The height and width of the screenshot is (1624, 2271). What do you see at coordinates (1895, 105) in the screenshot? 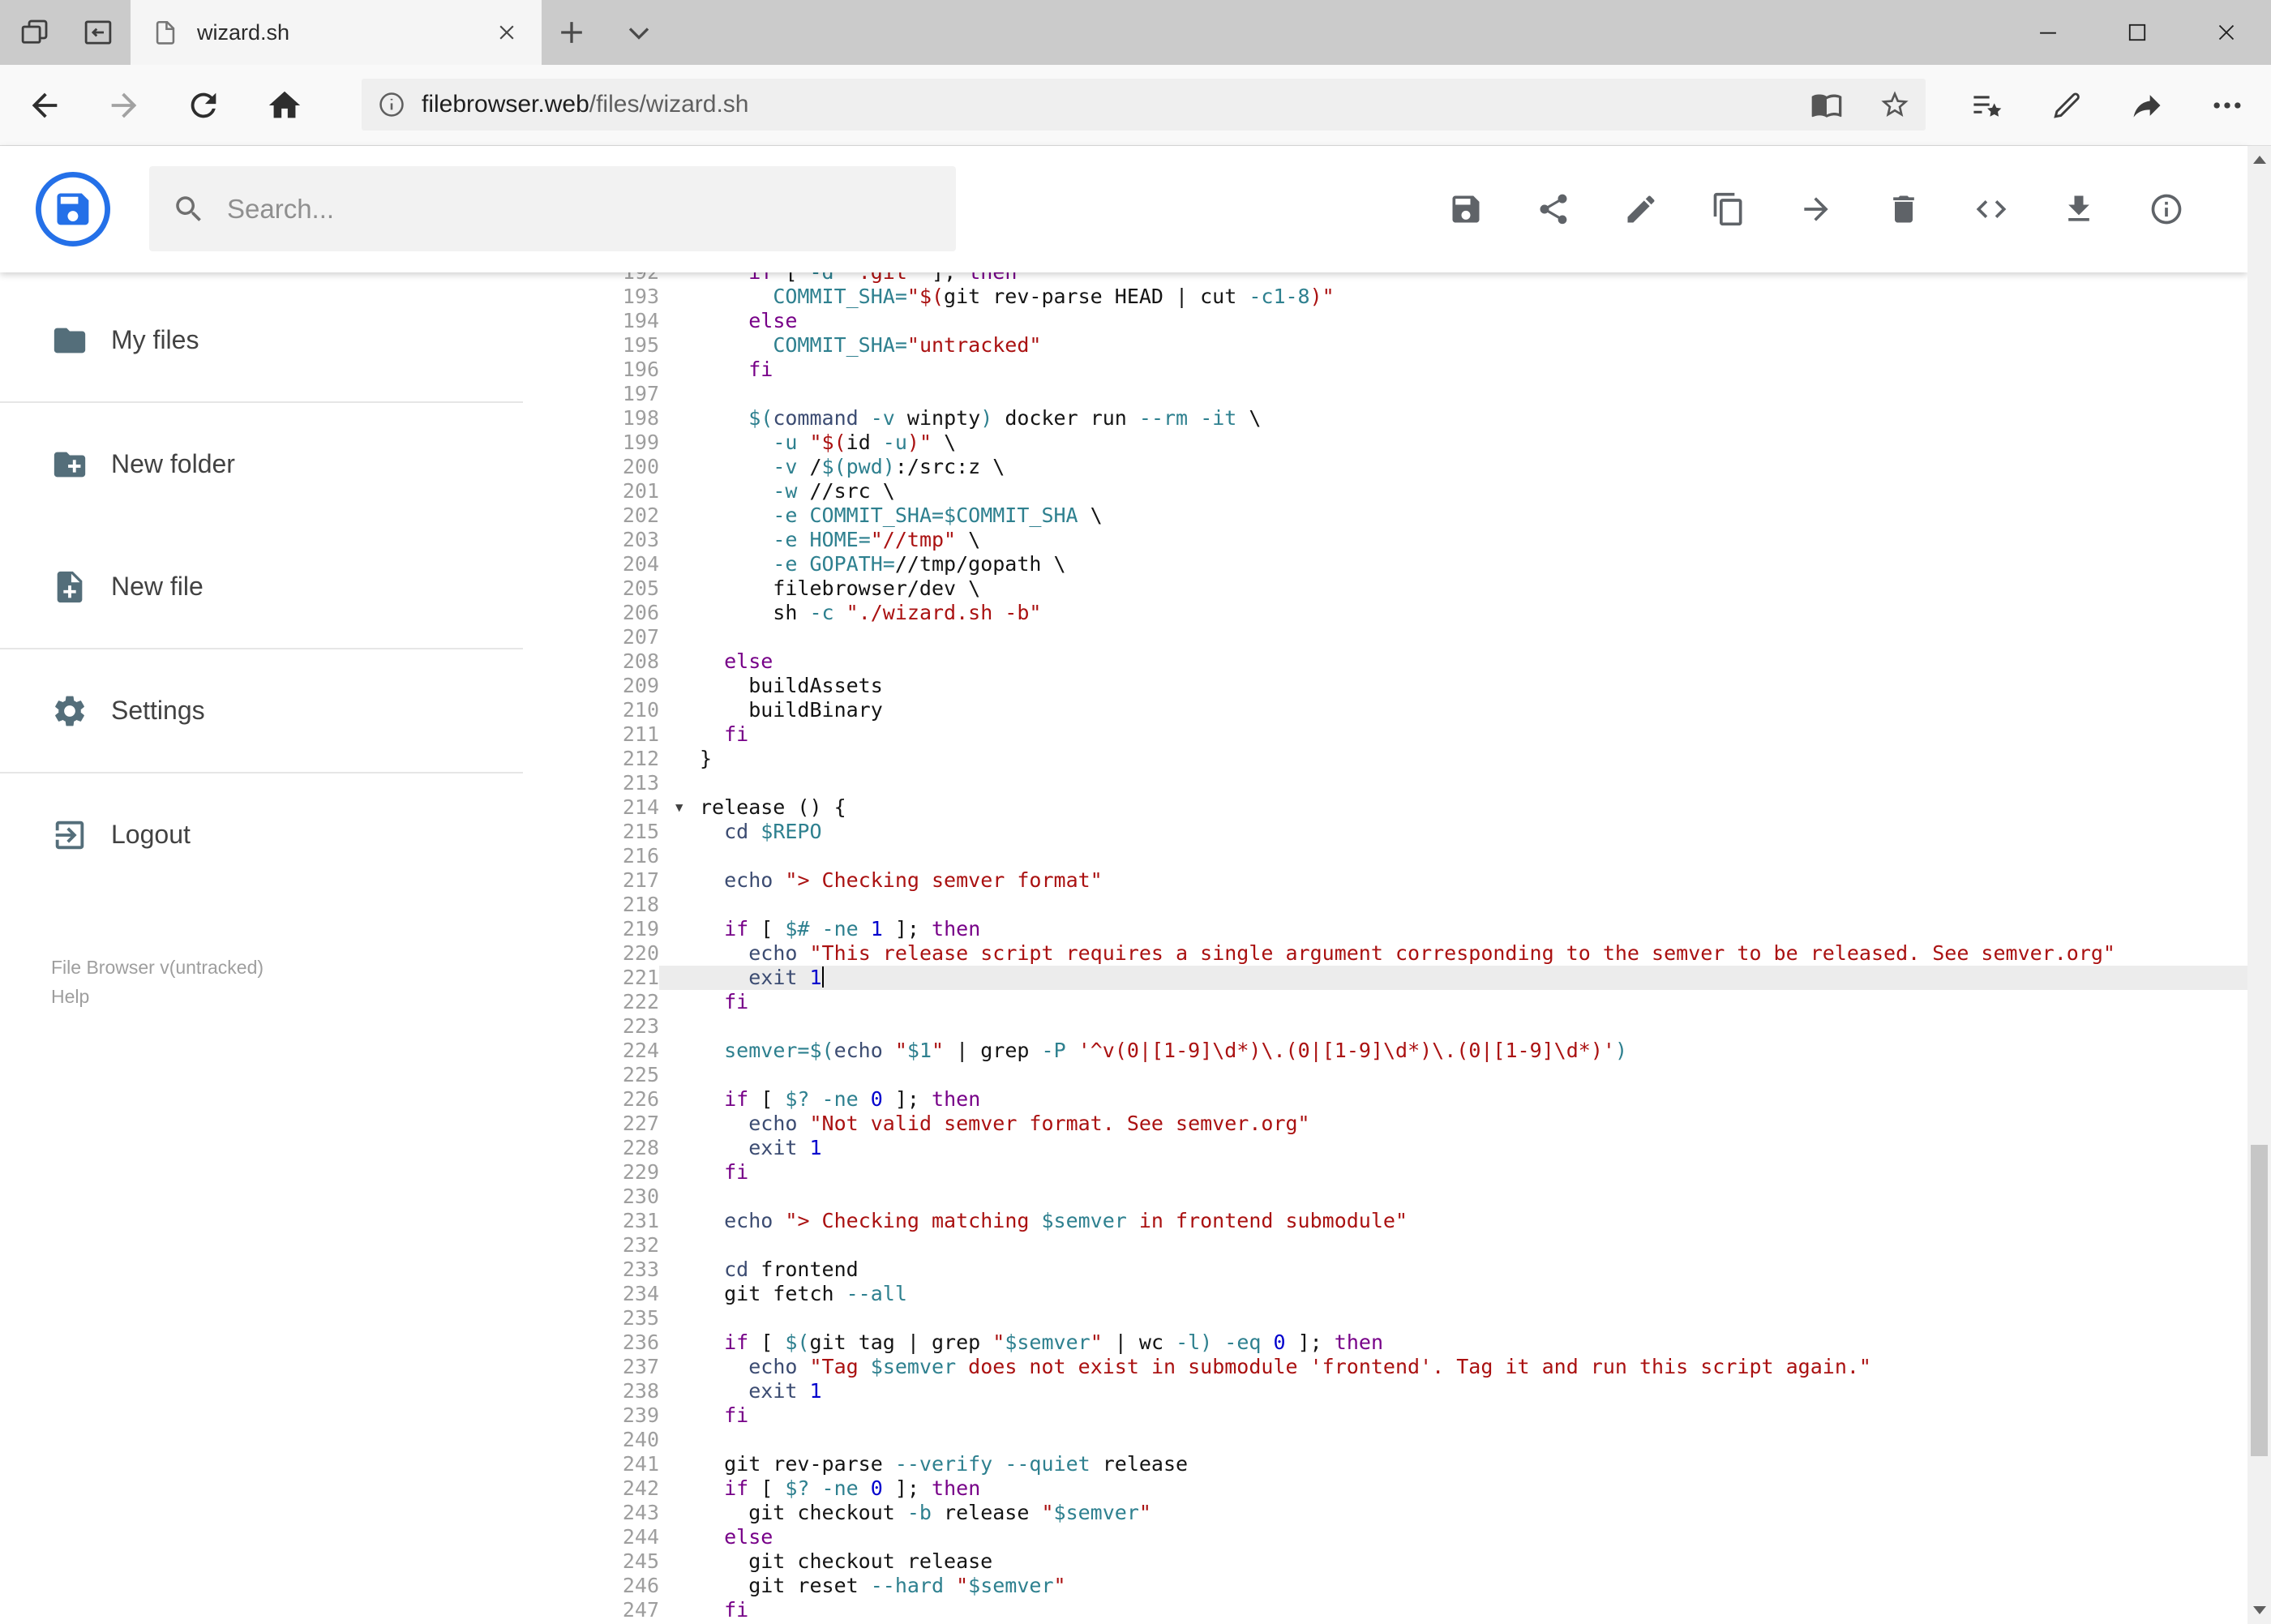
I see `favorite-star-icon` at bounding box center [1895, 105].